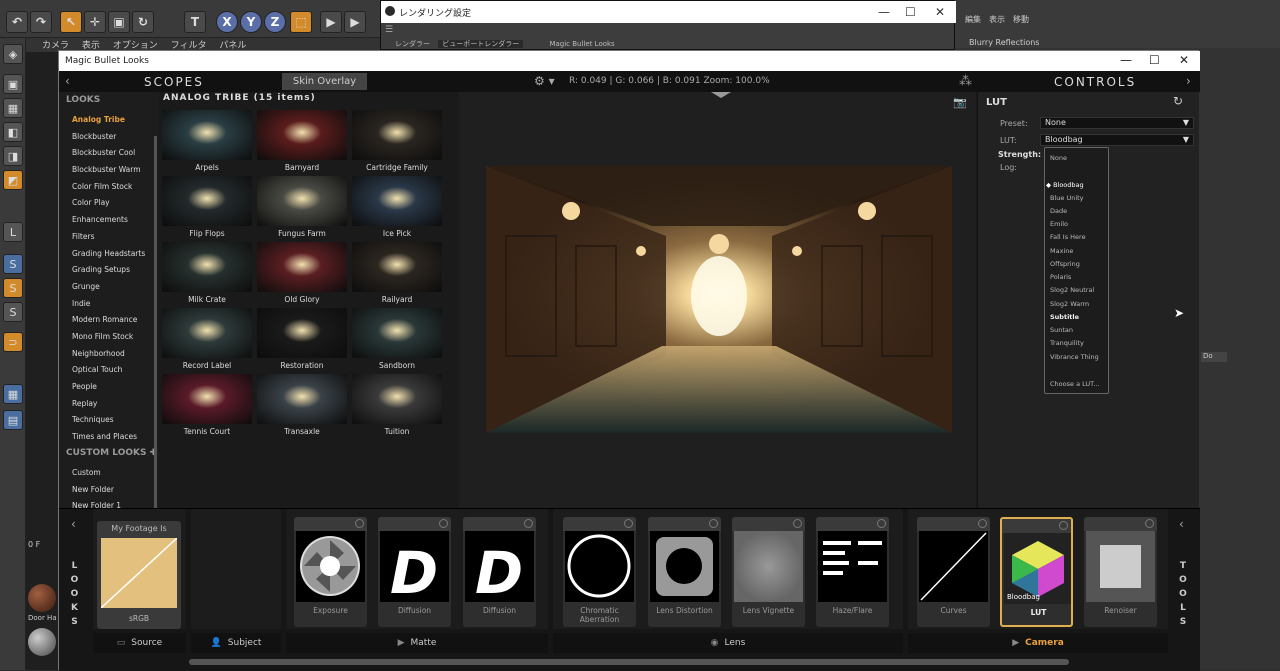 The image size is (1280, 671). What do you see at coordinates (331, 22) in the screenshot?
I see `render-view-icon: ▶` at bounding box center [331, 22].